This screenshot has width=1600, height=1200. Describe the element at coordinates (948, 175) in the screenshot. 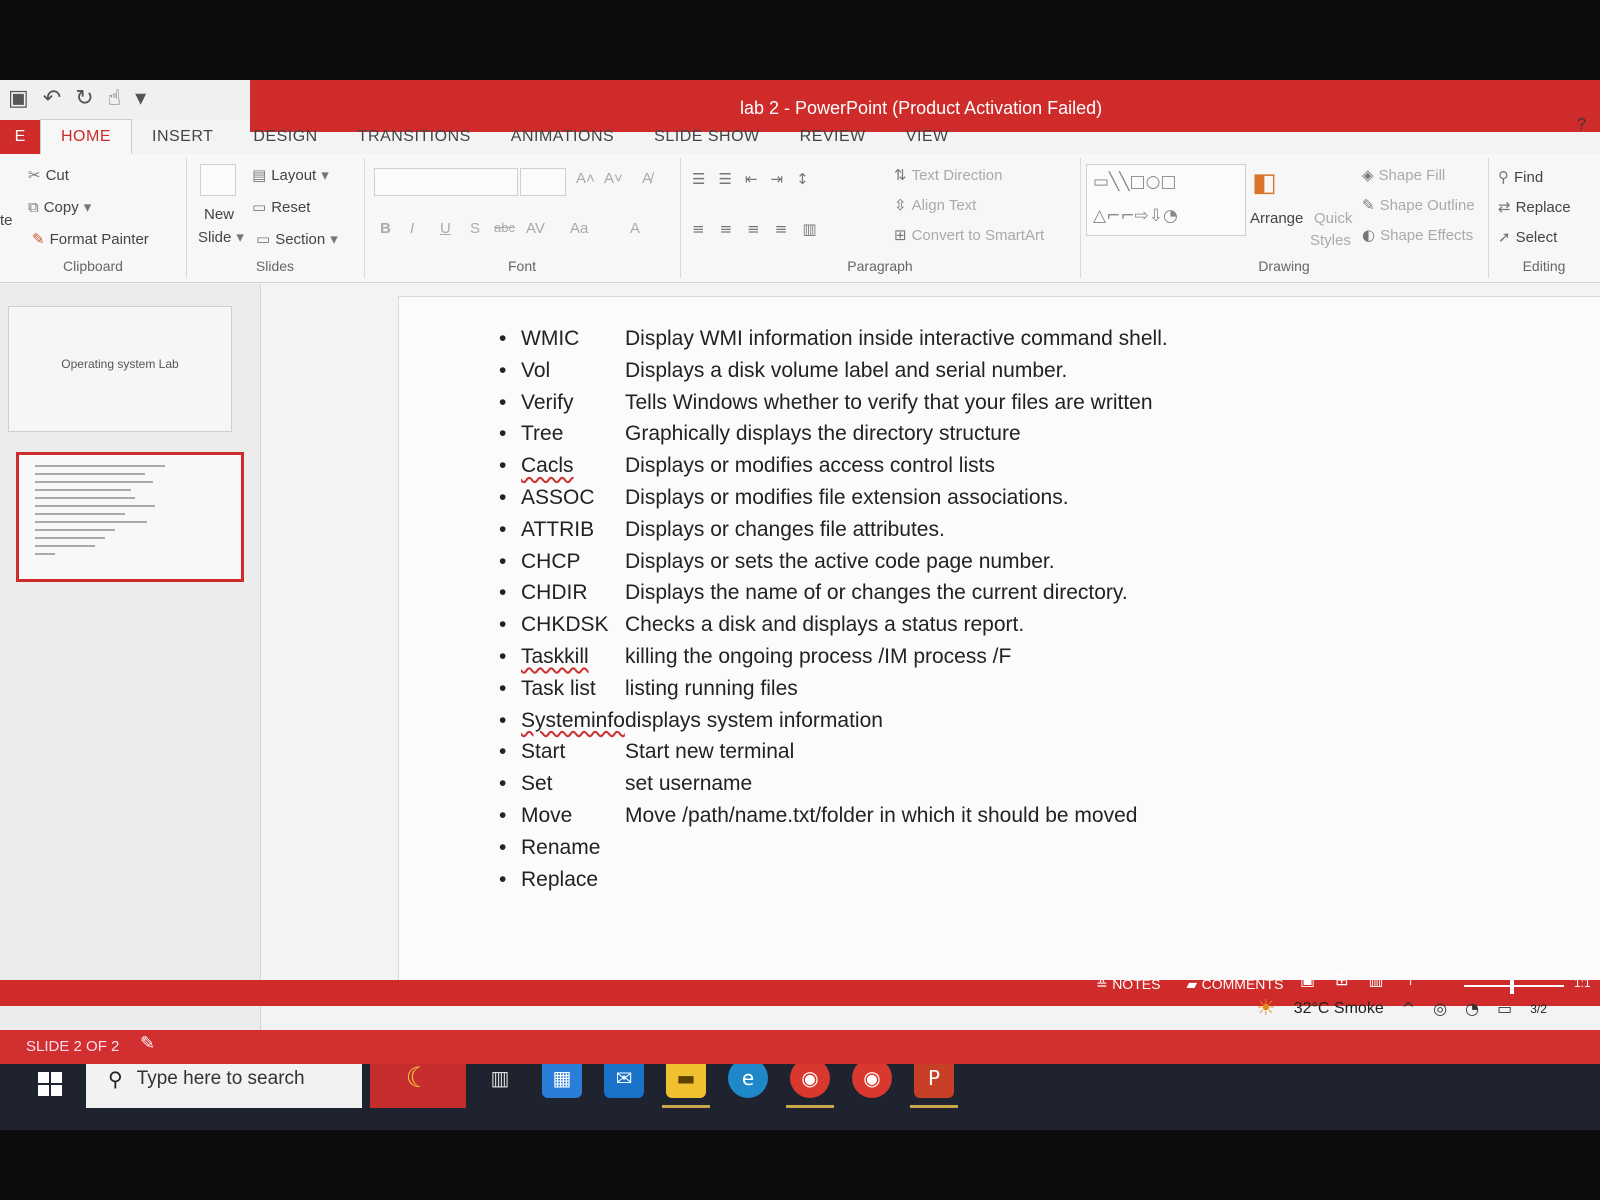

I see `text-direction-button: ⇅ Text Direction` at that location.